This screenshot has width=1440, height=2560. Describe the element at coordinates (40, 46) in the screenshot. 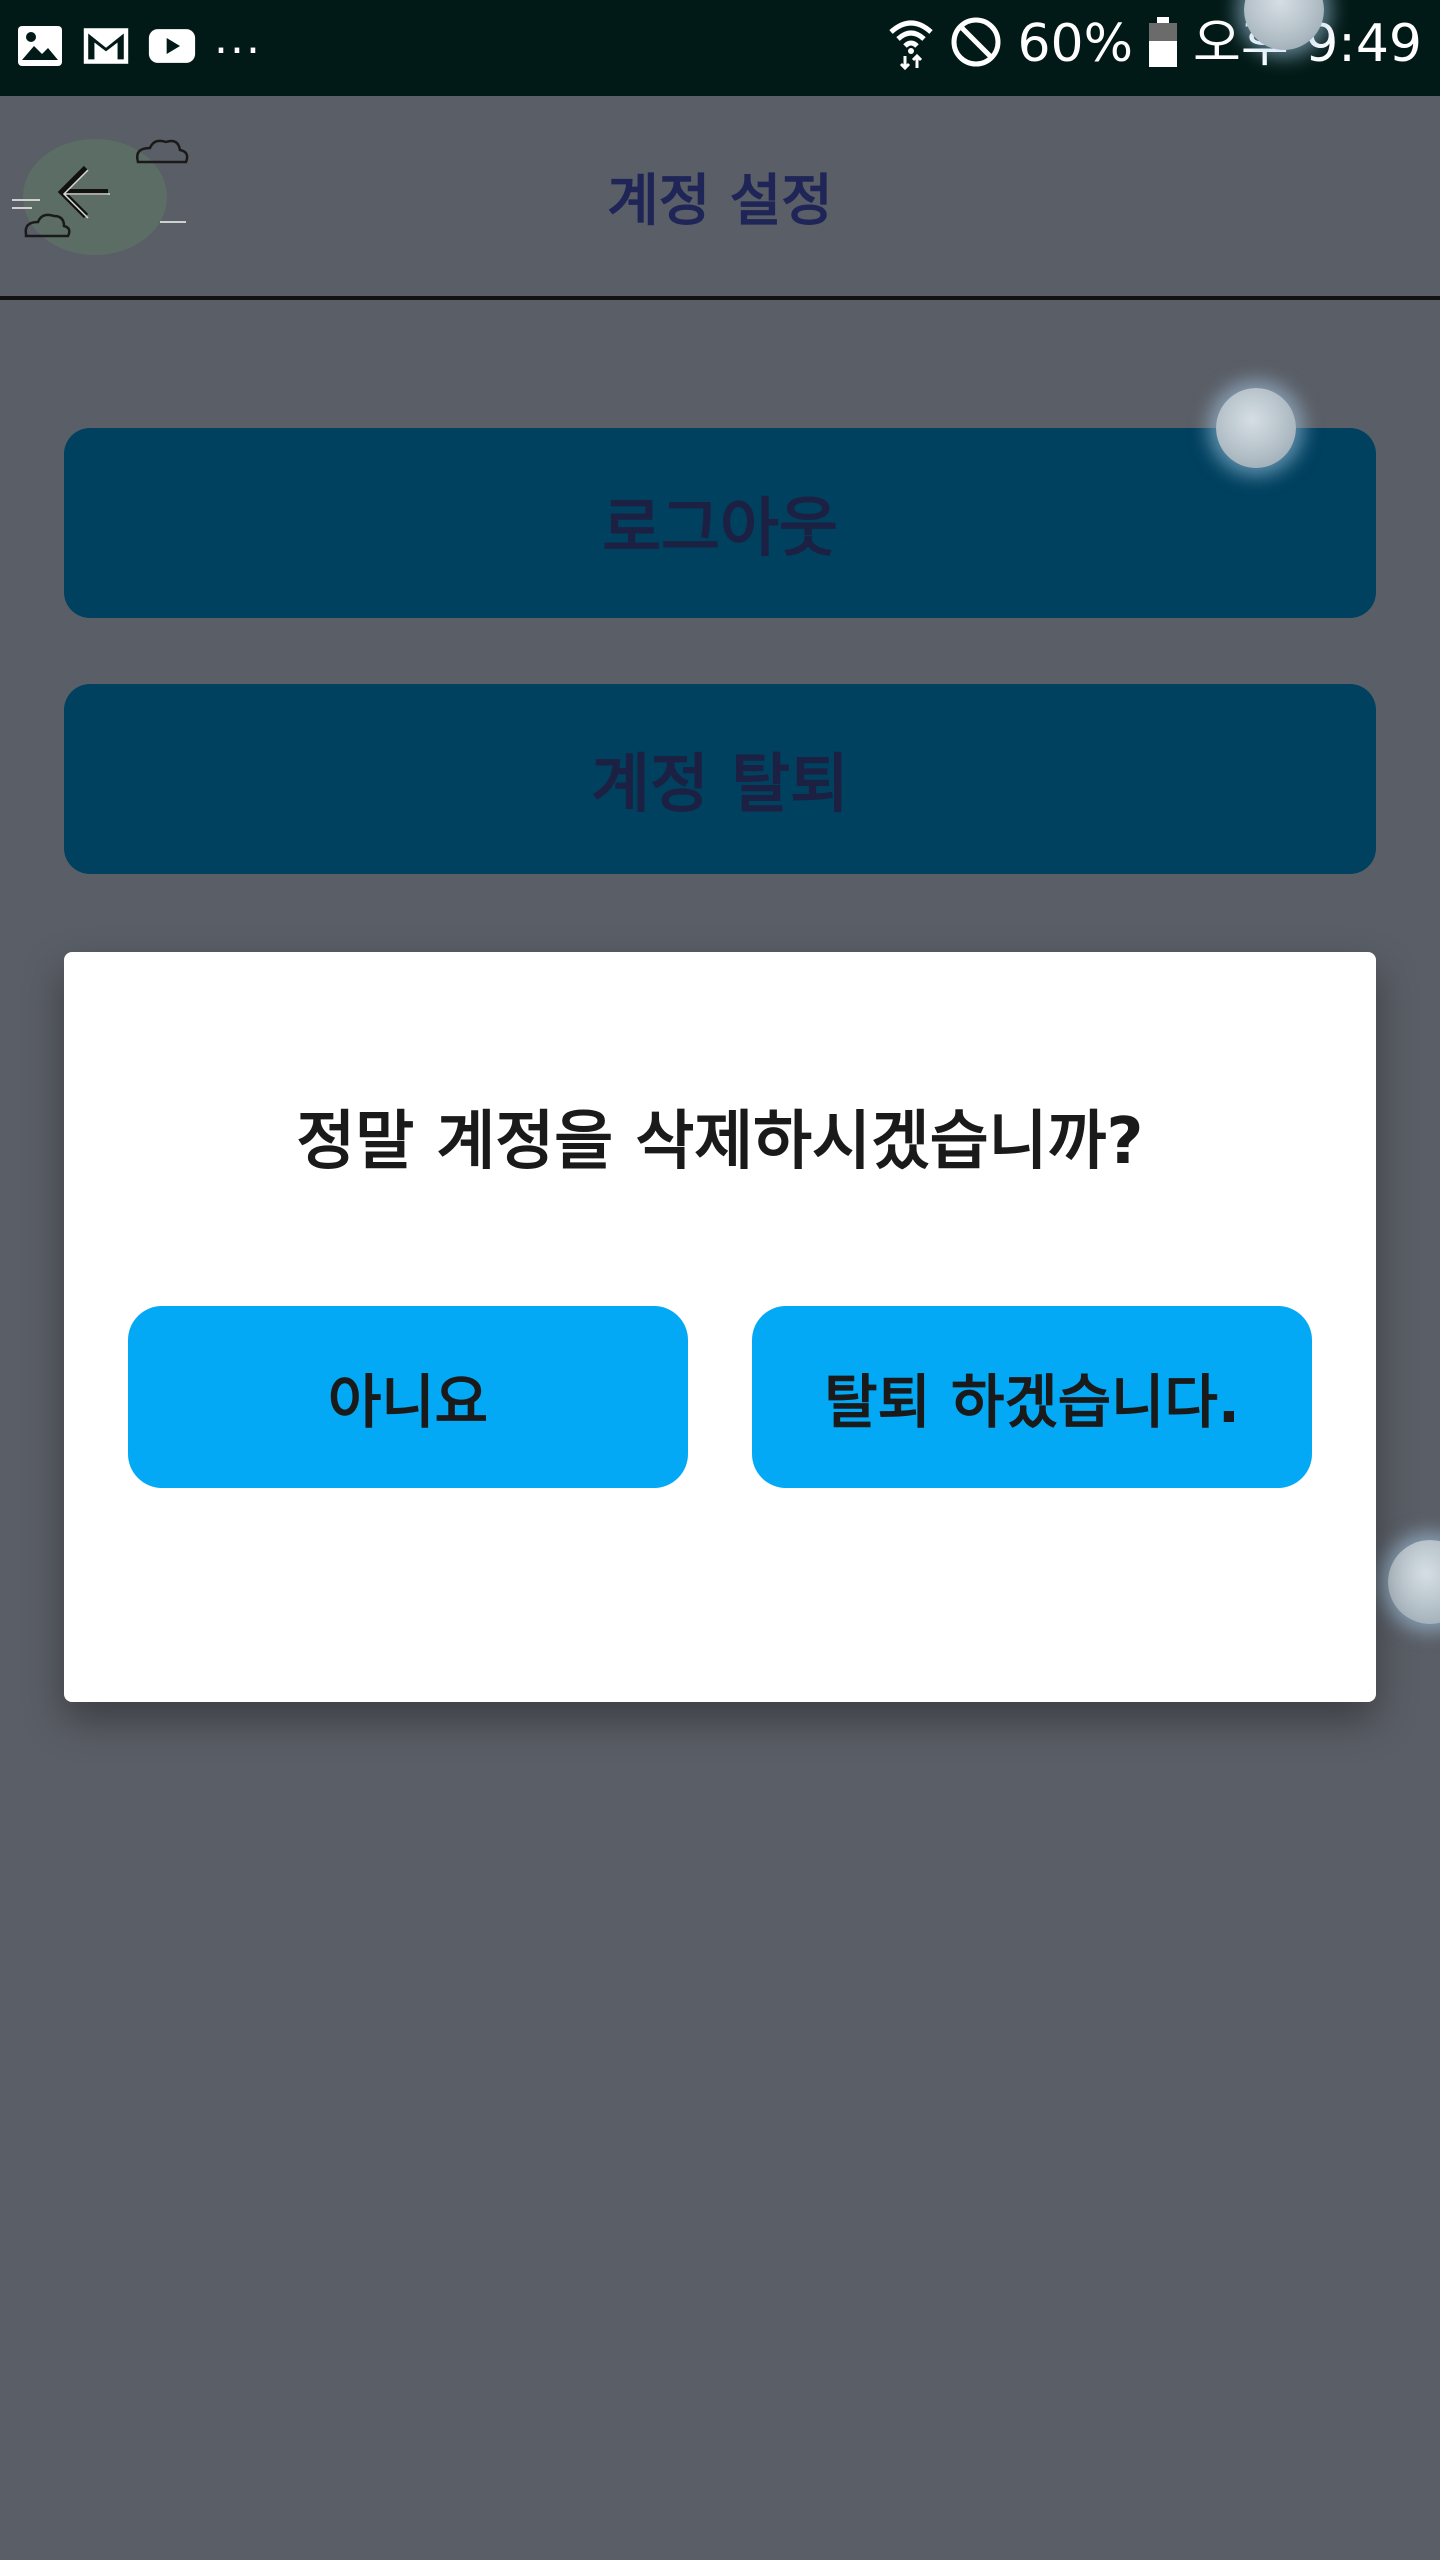

I see `gallery-icon` at that location.